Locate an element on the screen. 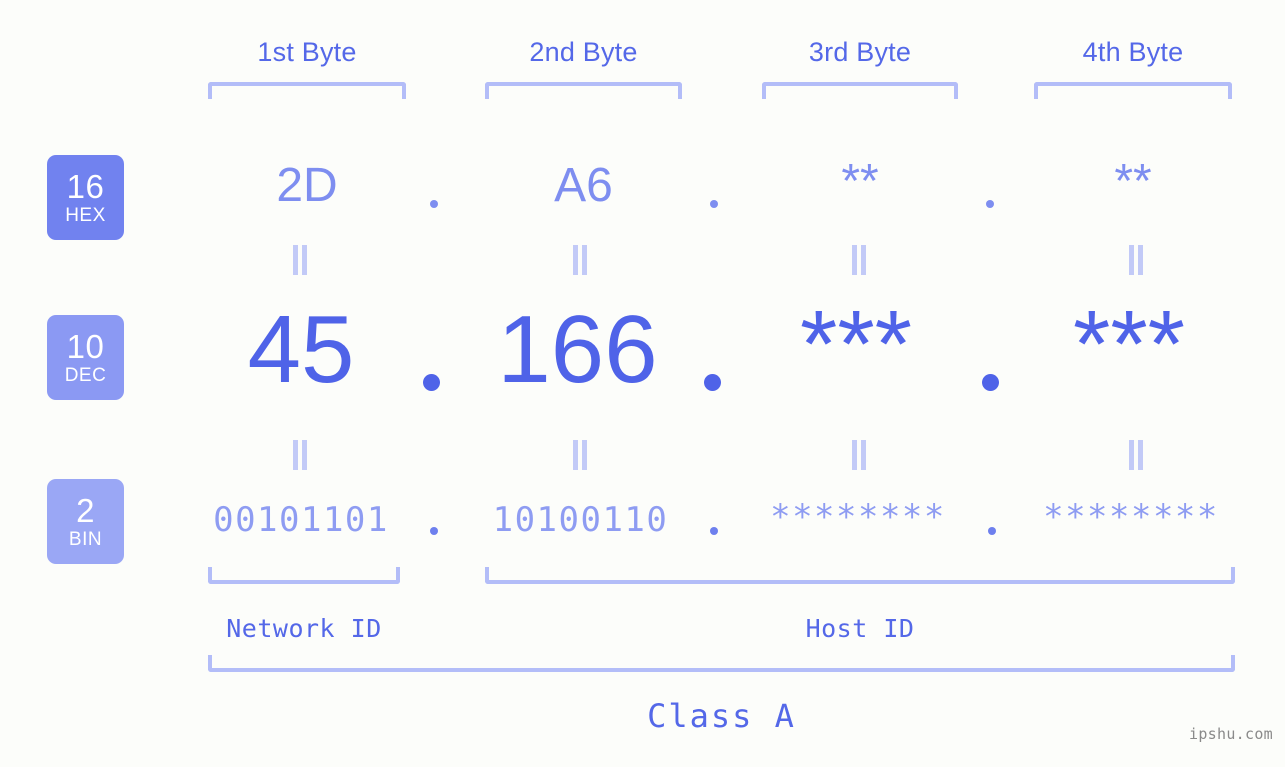 The image size is (1285, 767). class-bracket is located at coordinates (721, 663).